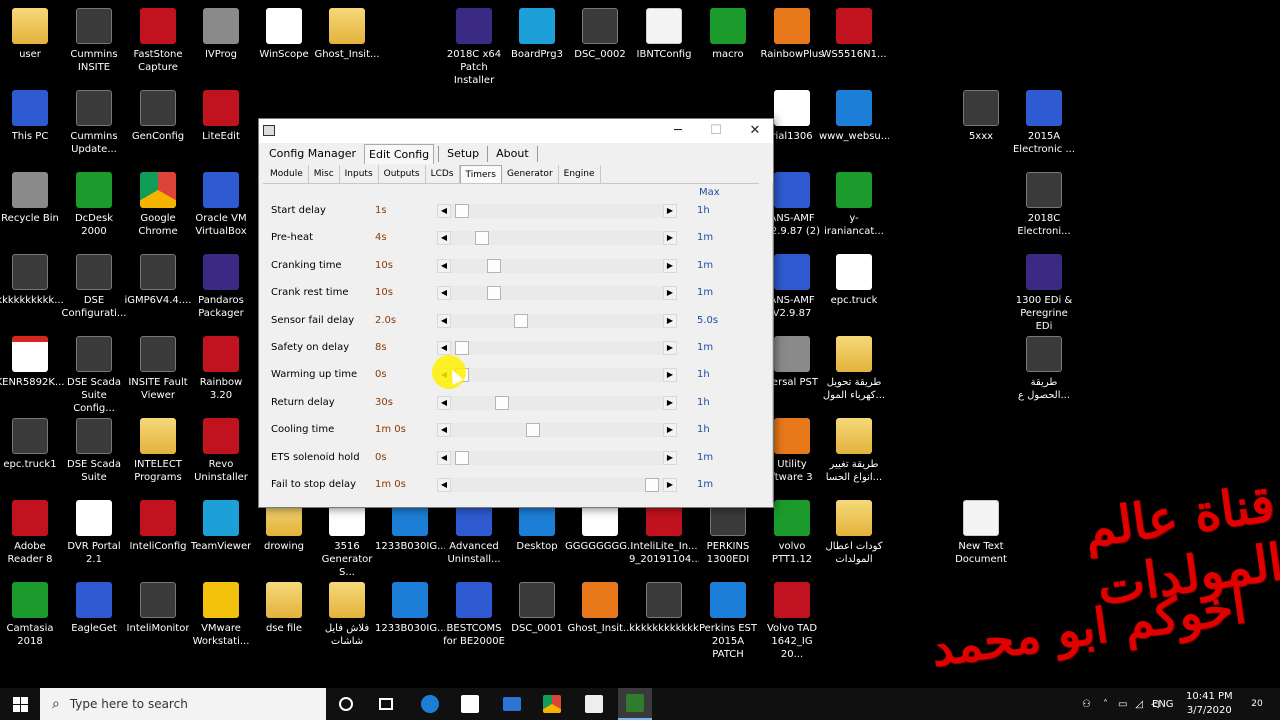 The height and width of the screenshot is (720, 1280). Describe the element at coordinates (31, 116) in the screenshot. I see `desktop-icon: This PC` at that location.